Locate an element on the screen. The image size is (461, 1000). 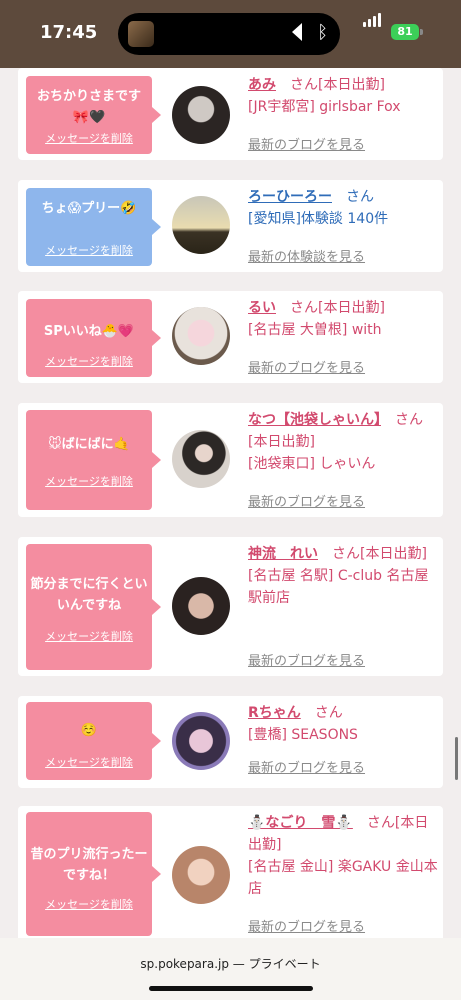
message-text: 節分までに行くといいんですね is located at coordinates (89, 595).